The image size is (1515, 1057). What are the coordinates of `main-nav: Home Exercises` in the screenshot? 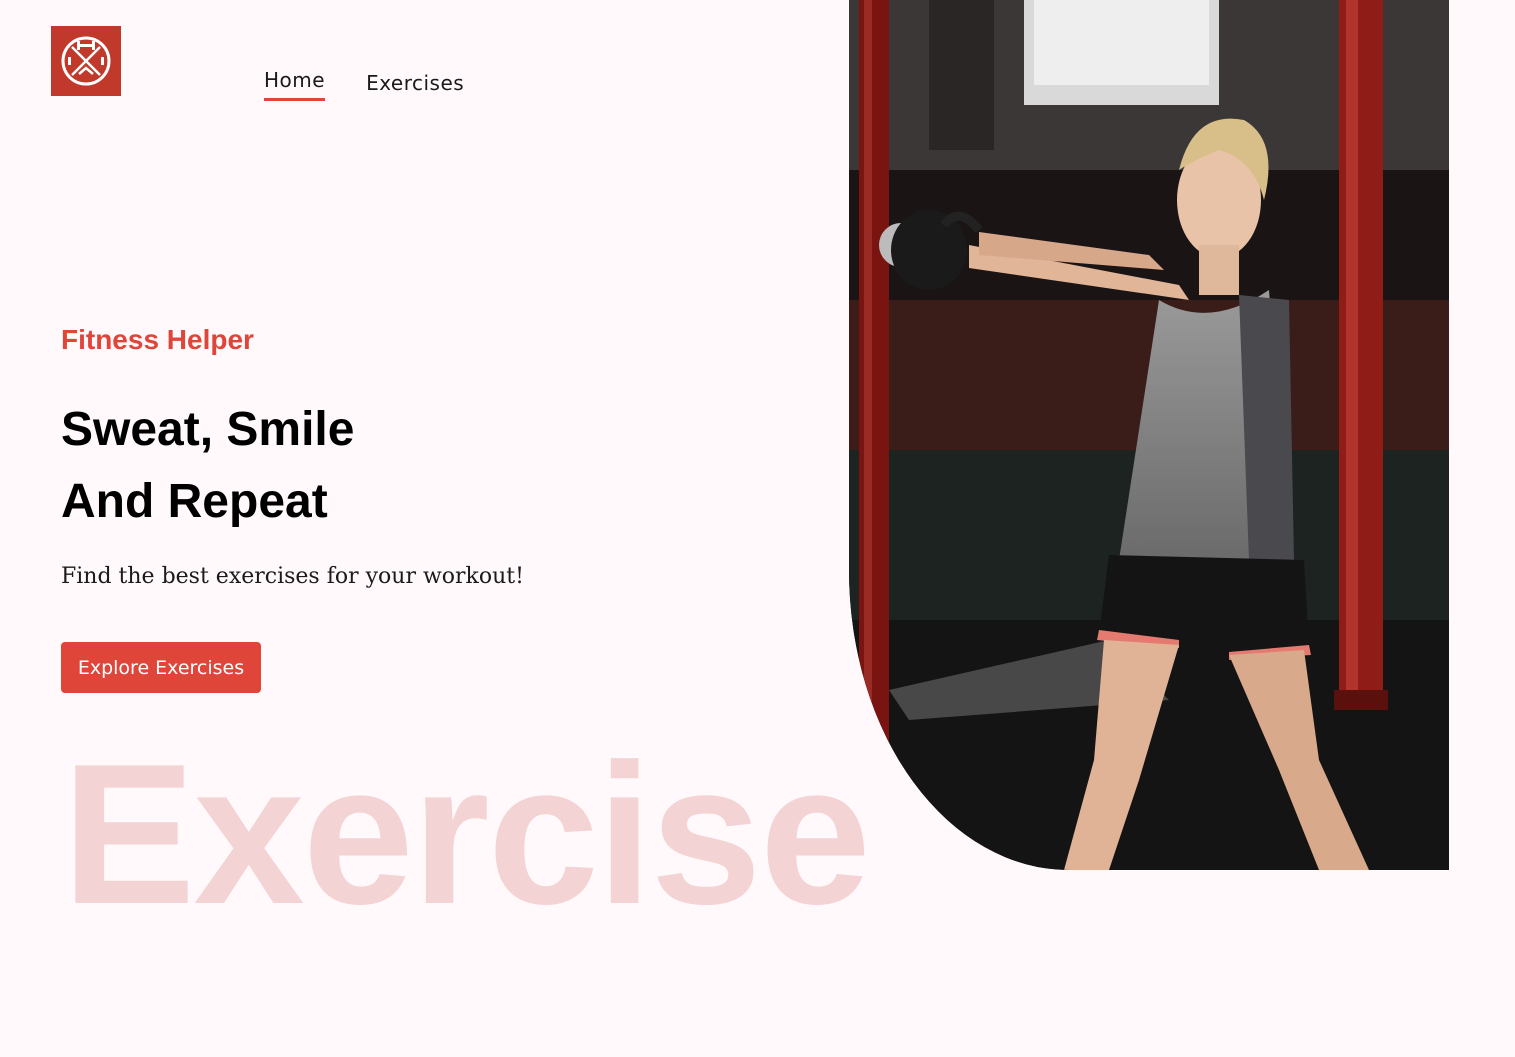 It's located at (364, 84).